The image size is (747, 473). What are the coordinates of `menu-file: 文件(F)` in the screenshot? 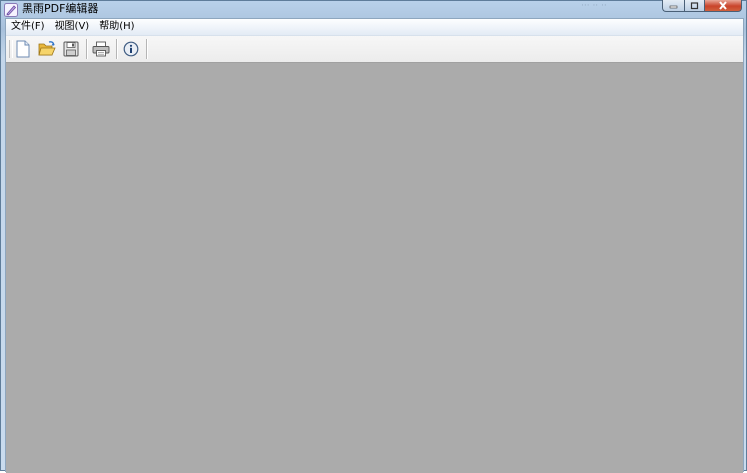 It's located at (28, 27).